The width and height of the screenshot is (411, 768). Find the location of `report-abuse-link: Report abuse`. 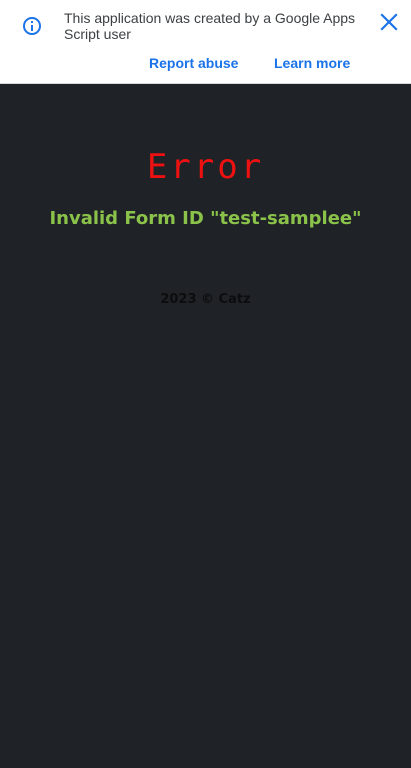

report-abuse-link: Report abuse is located at coordinates (193, 63).